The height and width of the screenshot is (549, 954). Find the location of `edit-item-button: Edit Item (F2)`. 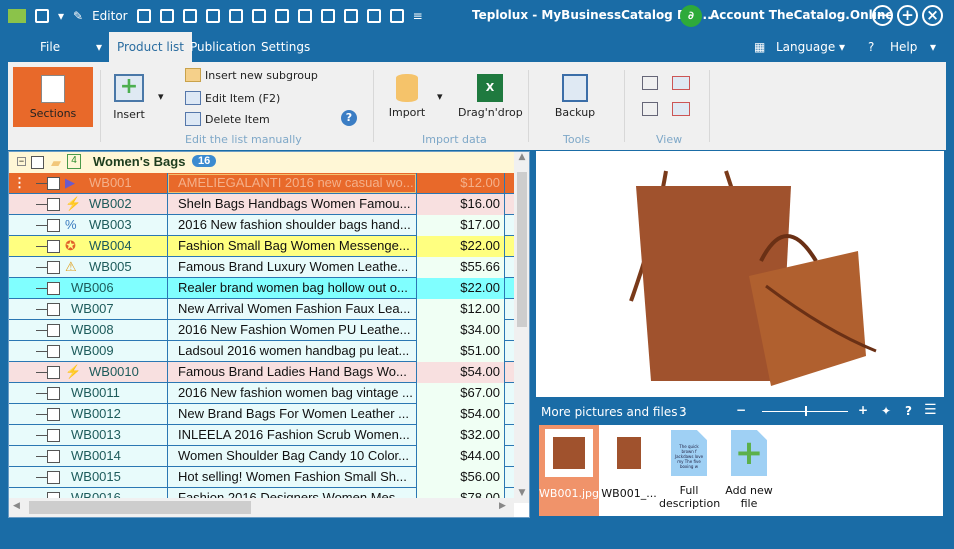

edit-item-button: Edit Item (F2) is located at coordinates (232, 98).